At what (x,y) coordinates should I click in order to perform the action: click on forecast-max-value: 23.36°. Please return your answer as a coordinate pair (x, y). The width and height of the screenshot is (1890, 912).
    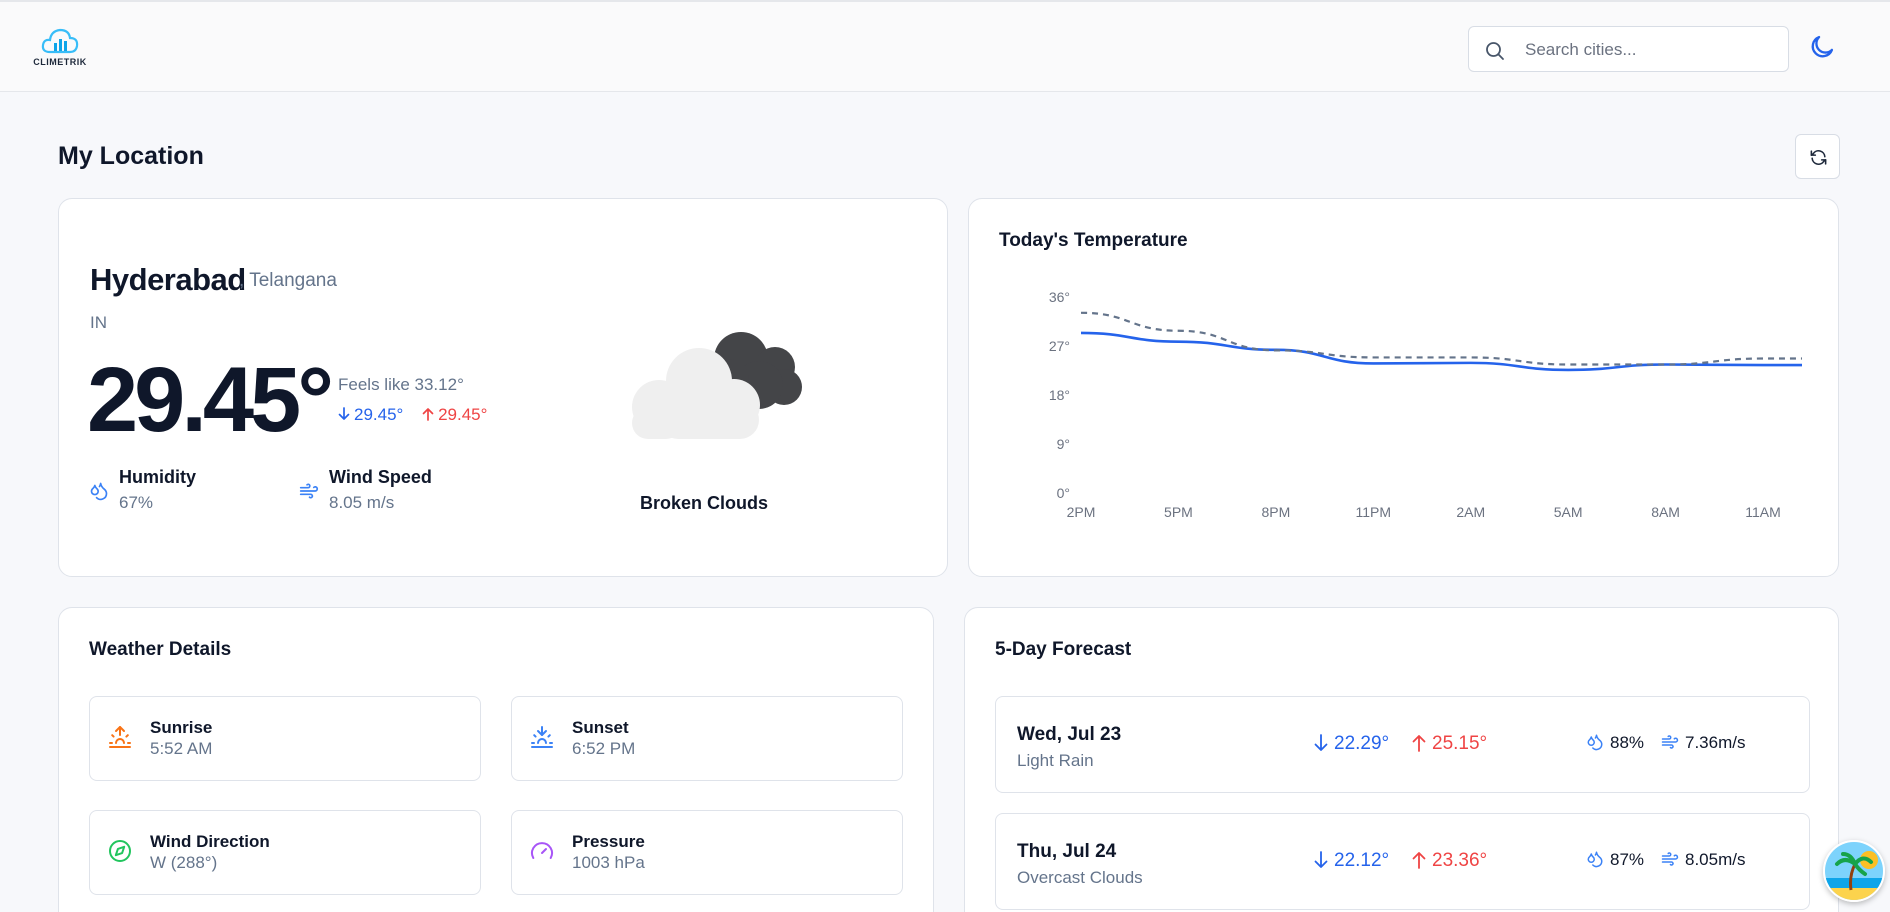
    Looking at the image, I should click on (1460, 860).